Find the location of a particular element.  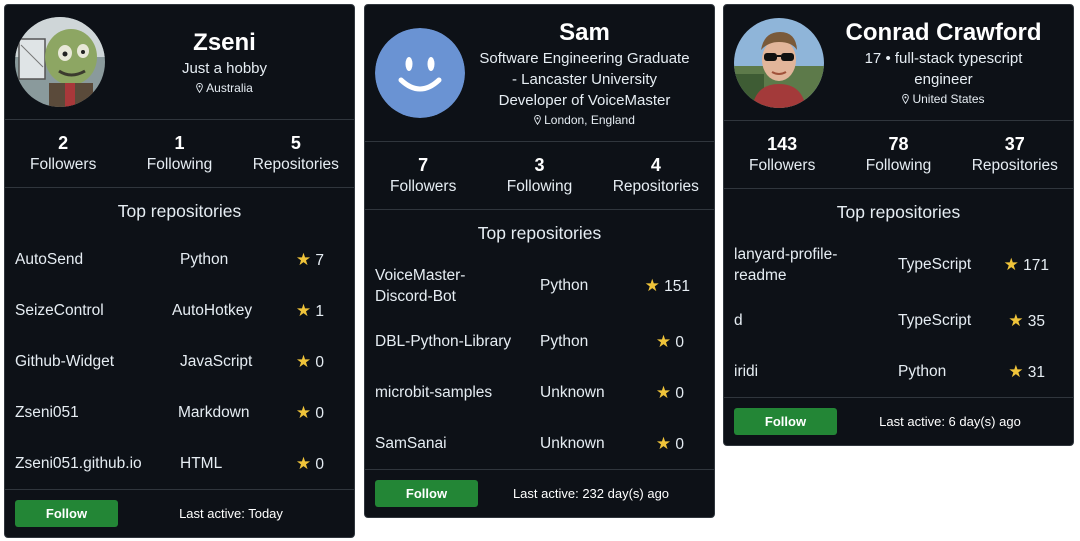

repo-name: Zseni051 is located at coordinates (93, 412).